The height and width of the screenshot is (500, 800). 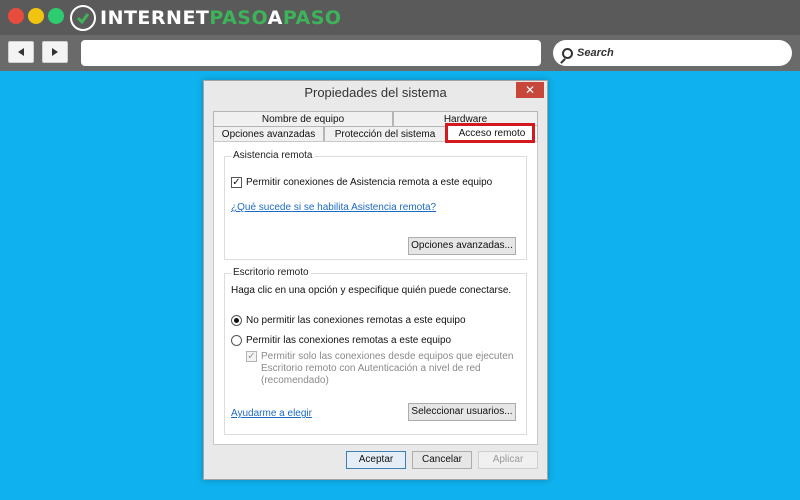 I want to click on dialog-close-button: ✕, so click(x=530, y=90).